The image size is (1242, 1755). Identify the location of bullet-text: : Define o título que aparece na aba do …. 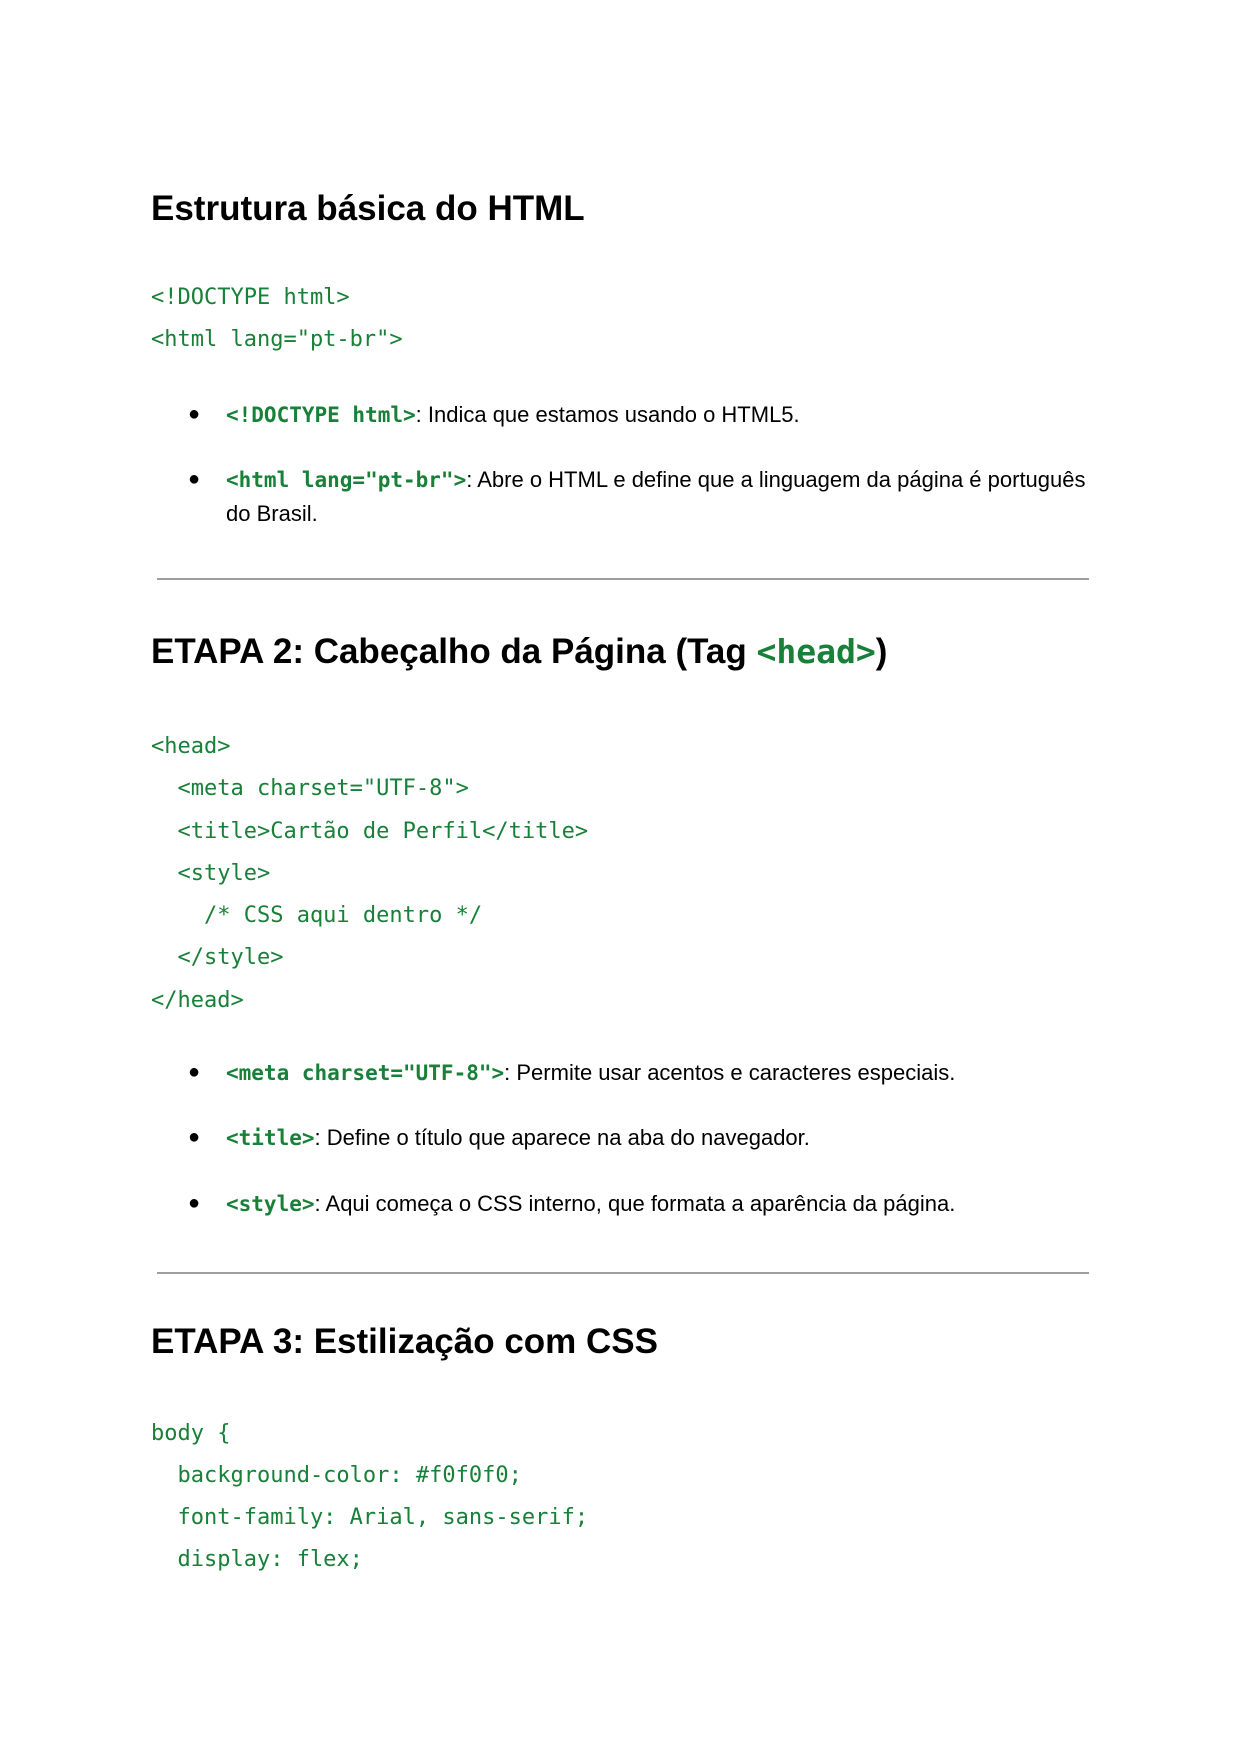
(562, 1137).